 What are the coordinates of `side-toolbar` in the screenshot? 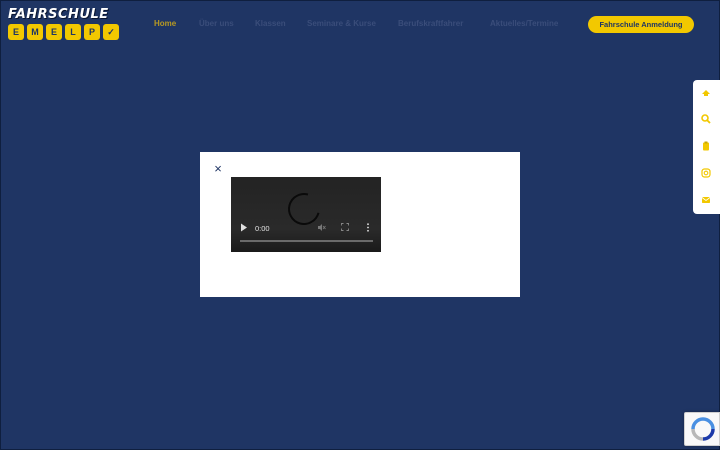 It's located at (706, 147).